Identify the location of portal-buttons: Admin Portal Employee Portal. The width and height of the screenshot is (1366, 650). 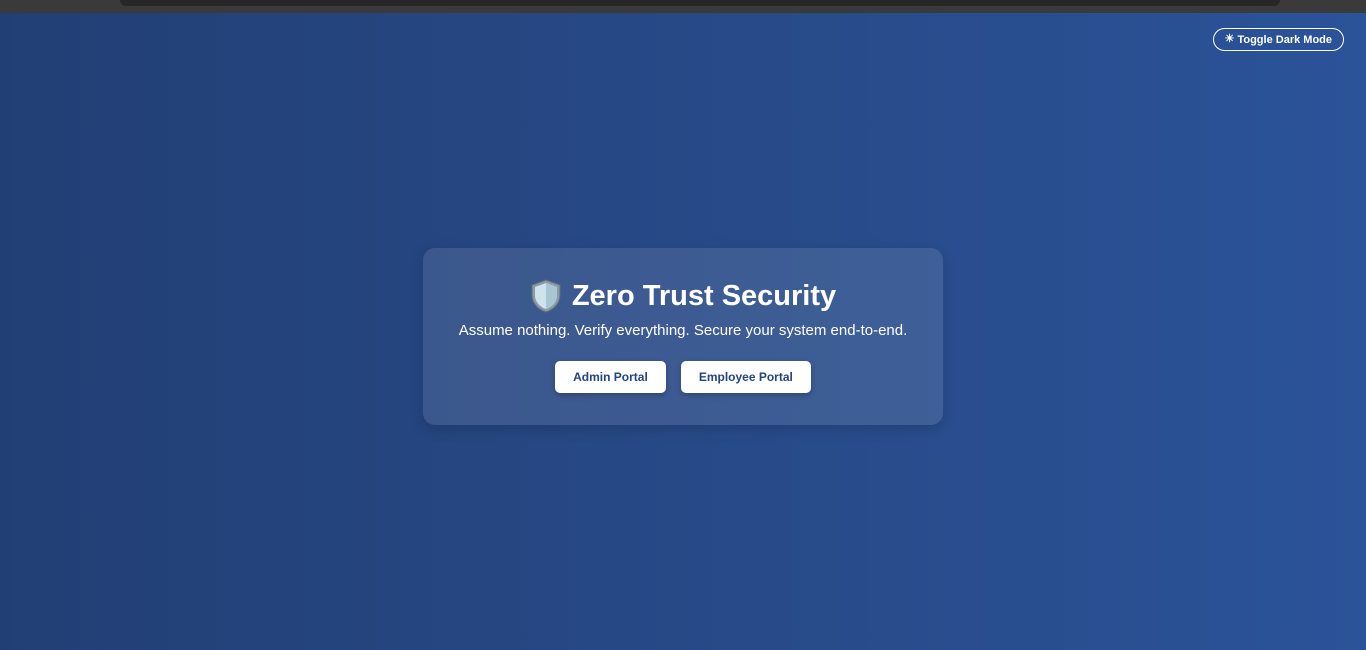
(683, 377).